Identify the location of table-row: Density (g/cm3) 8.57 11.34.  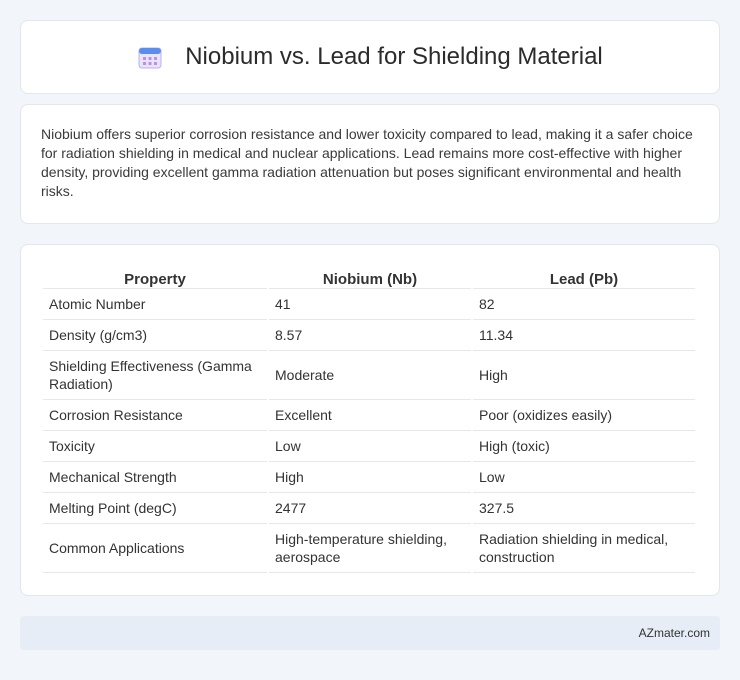
(369, 335).